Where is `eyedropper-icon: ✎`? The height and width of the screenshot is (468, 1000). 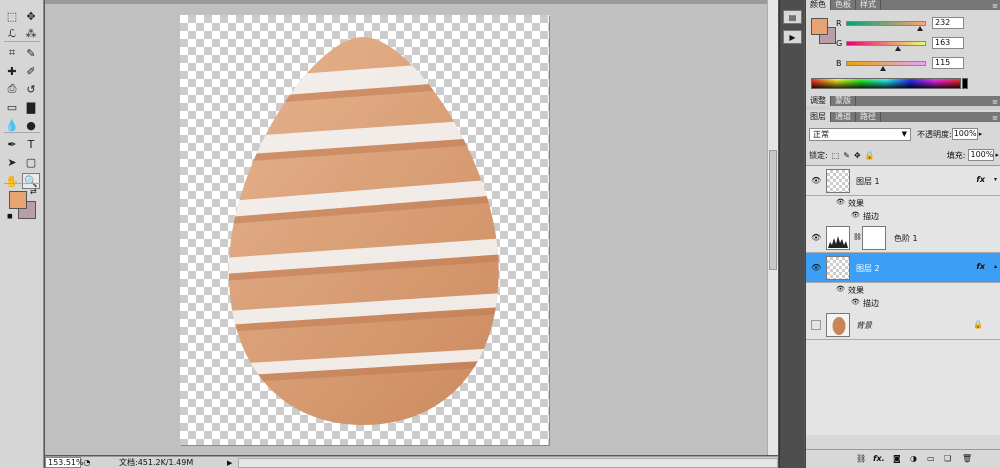 eyedropper-icon: ✎ is located at coordinates (31, 53).